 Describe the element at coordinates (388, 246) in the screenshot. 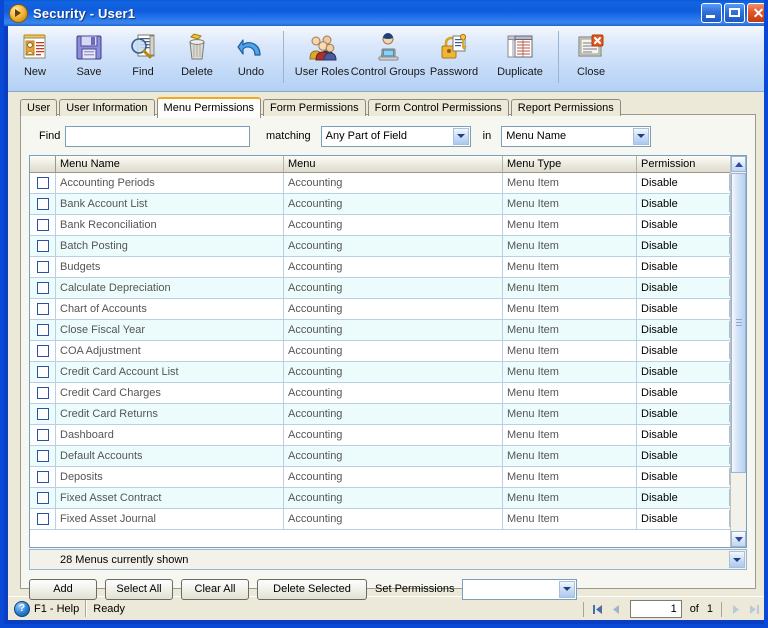

I see `table-row: Batch Posting Accounting Menu Item Disable` at that location.